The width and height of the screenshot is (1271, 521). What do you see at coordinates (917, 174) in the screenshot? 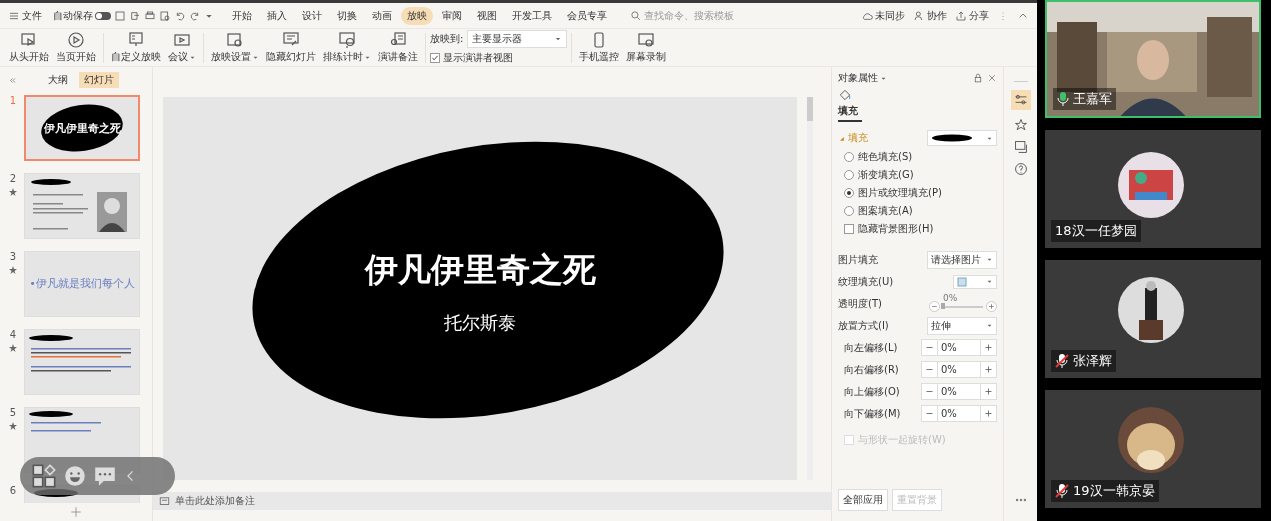
I see `fill-radio: 渐变填充(G)` at bounding box center [917, 174].